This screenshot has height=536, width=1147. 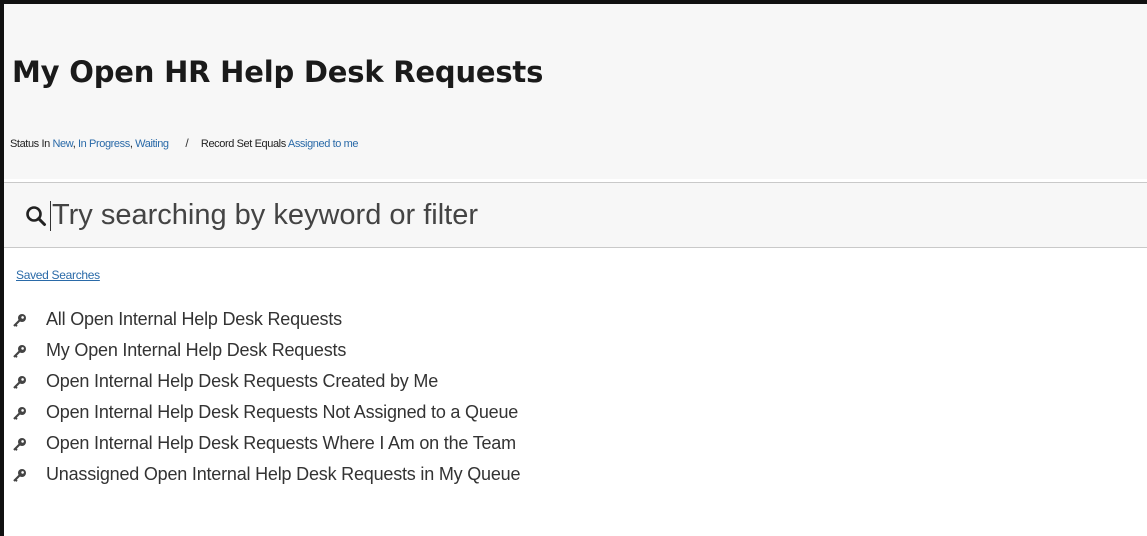 I want to click on saved-search-label: My Open Internal Help Desk Requests, so click(x=196, y=350).